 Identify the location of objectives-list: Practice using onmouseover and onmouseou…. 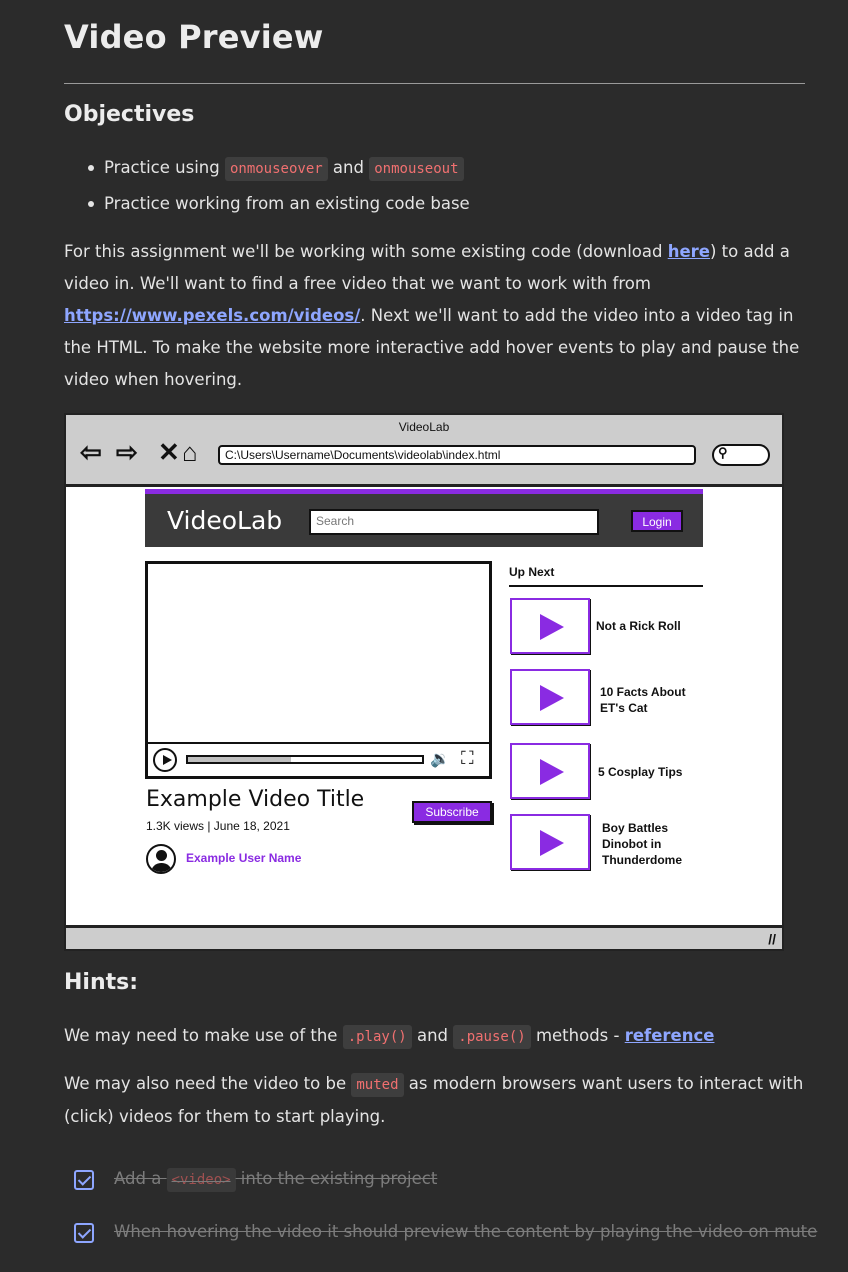
(267, 188).